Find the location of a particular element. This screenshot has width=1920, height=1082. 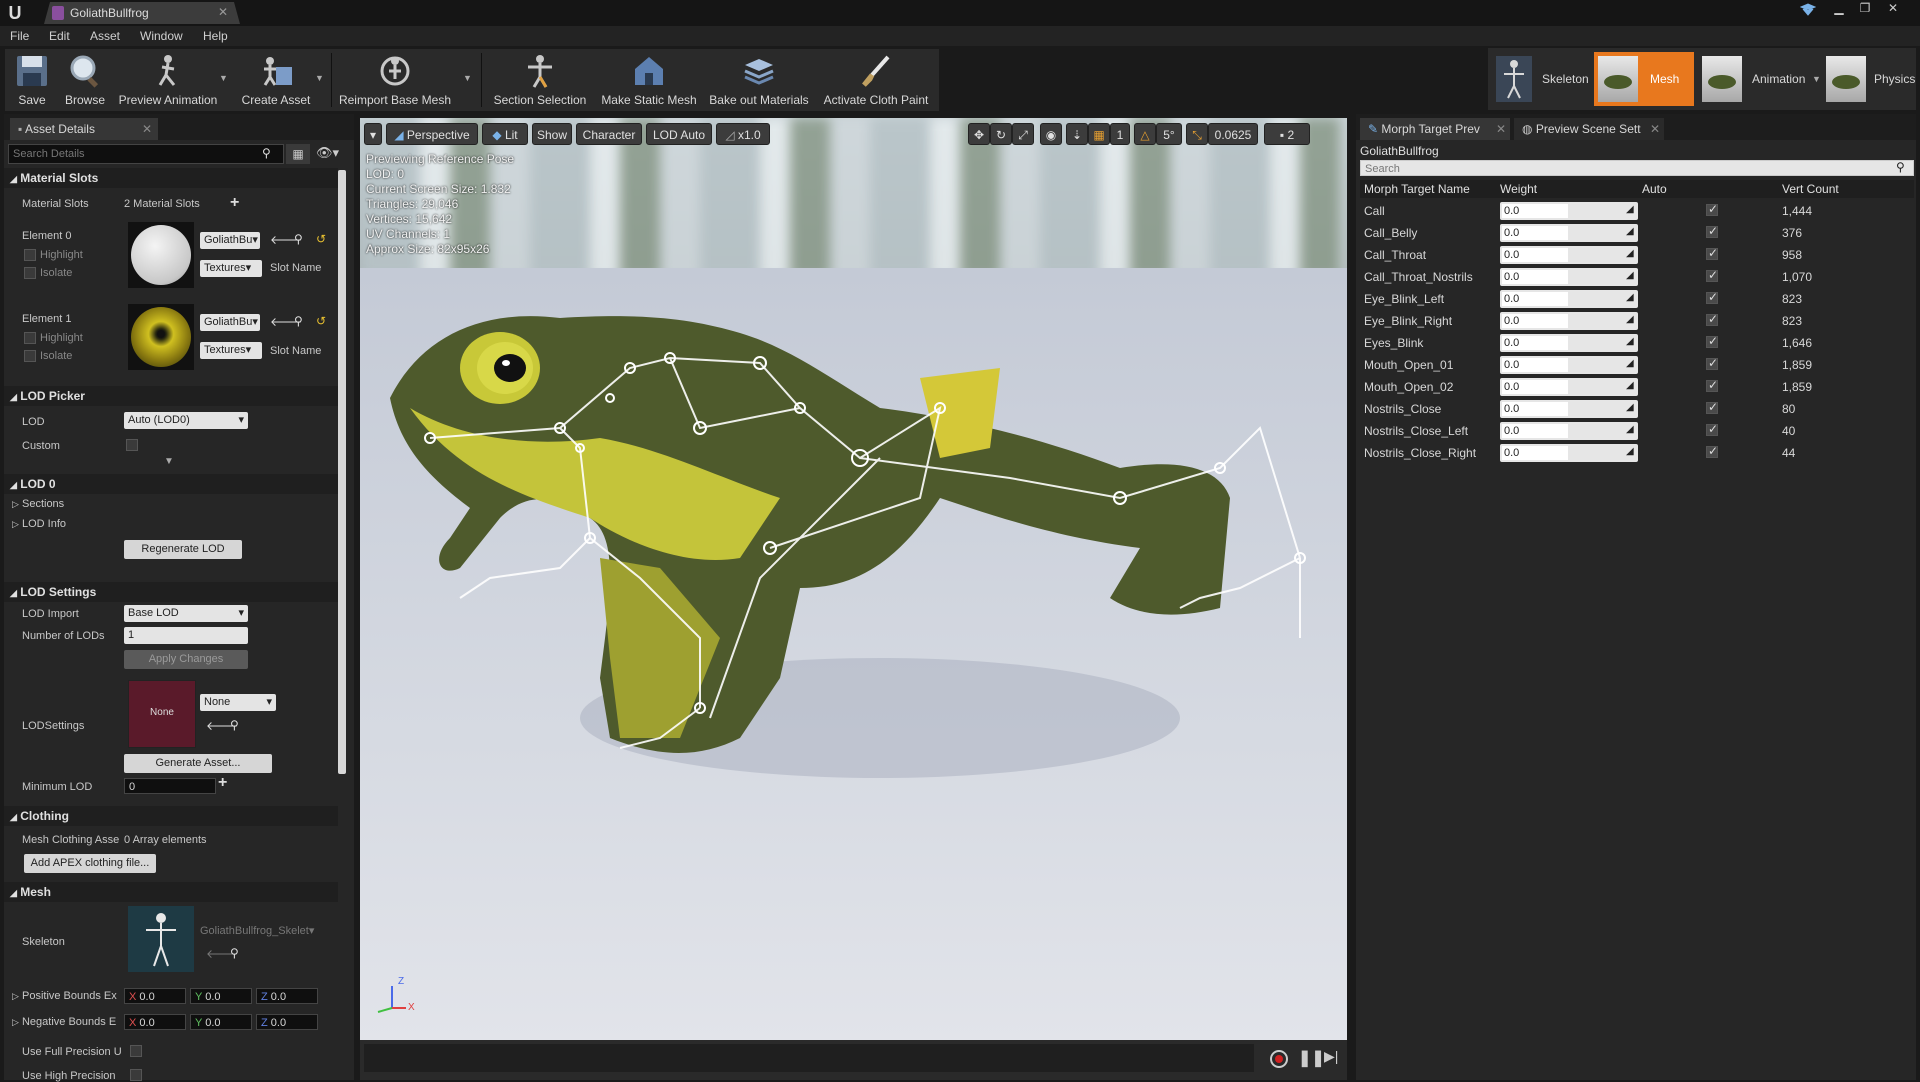

menu-edit: Edit is located at coordinates (59, 36).